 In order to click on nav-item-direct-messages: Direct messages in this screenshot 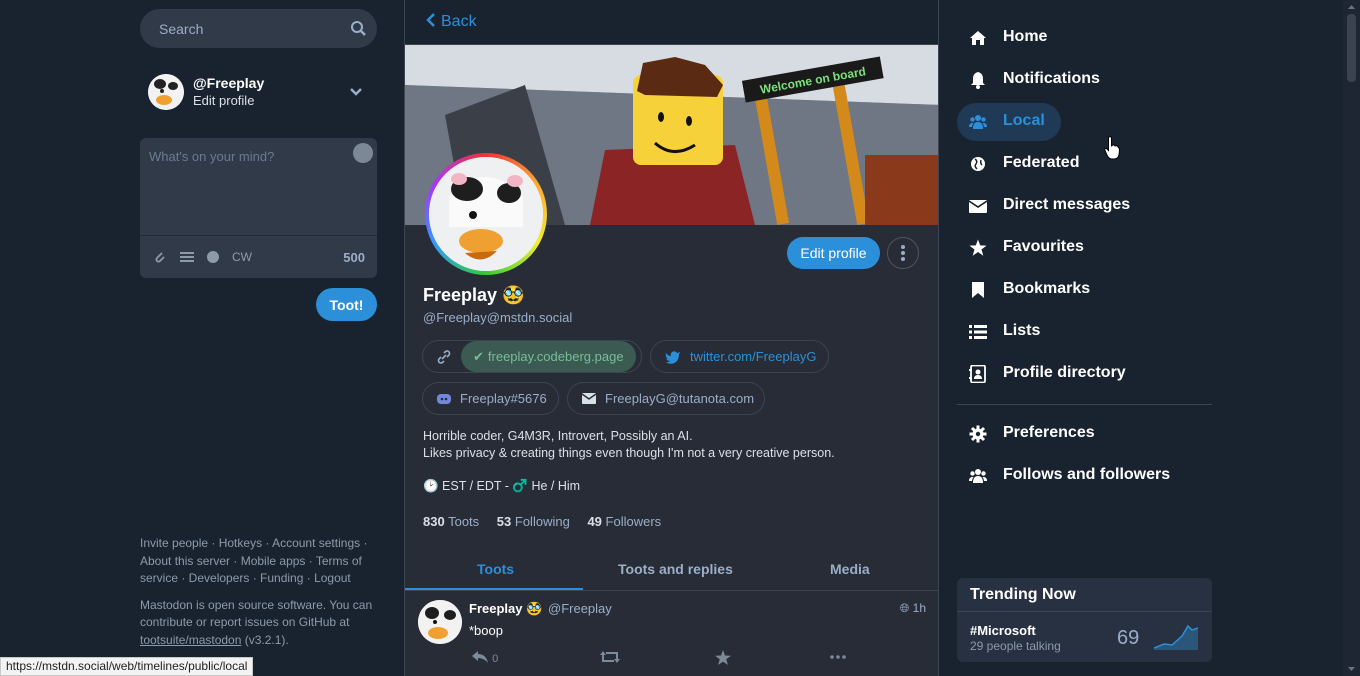, I will do `click(1084, 206)`.